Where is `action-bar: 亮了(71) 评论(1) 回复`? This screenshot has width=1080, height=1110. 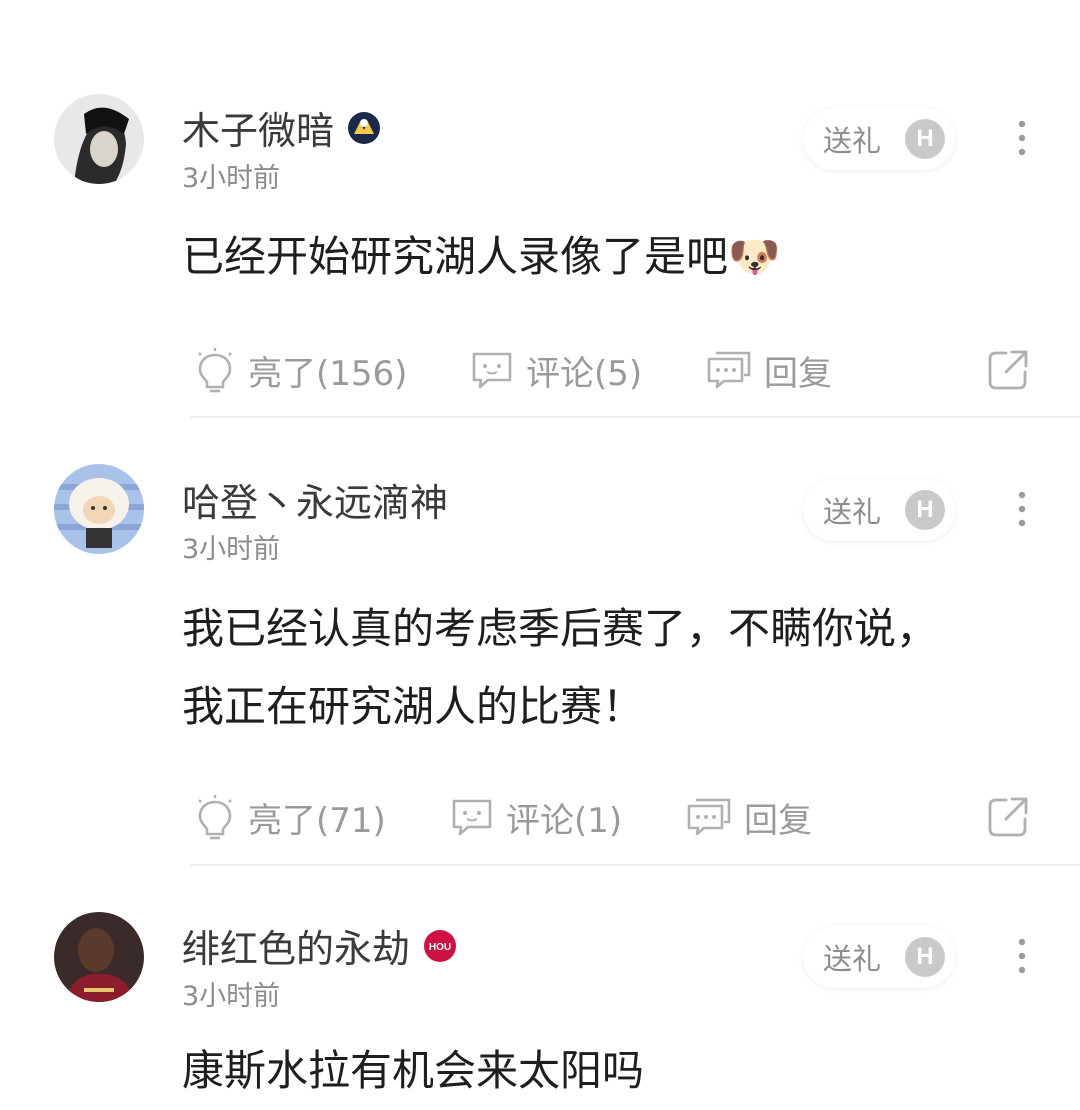
action-bar: 亮了(71) 评论(1) 回复 is located at coordinates (540, 817).